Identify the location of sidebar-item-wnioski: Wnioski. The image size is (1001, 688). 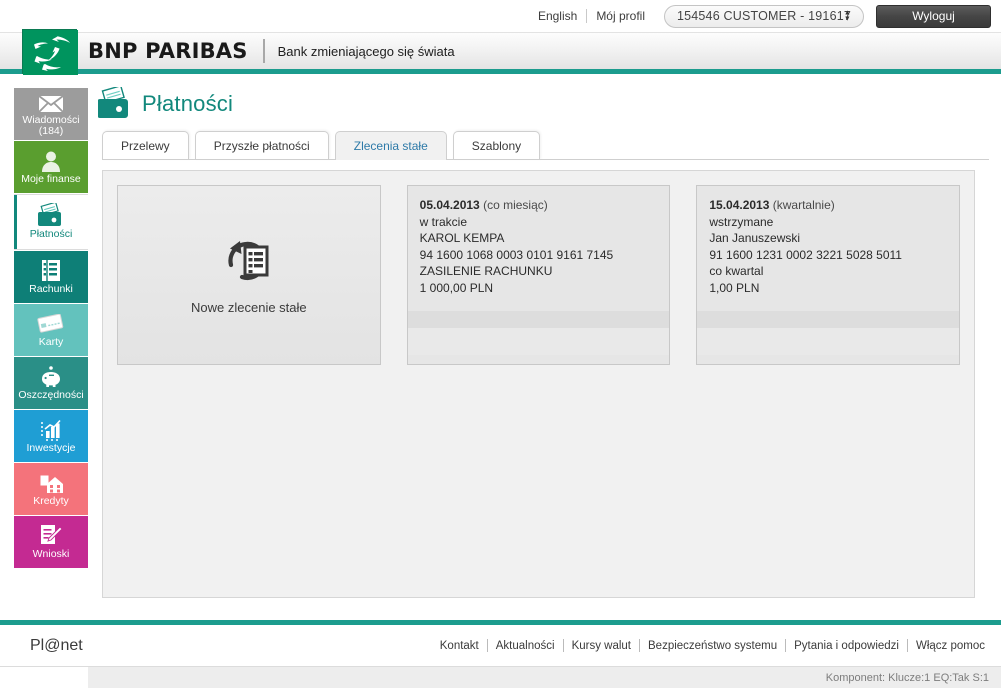
(51, 542).